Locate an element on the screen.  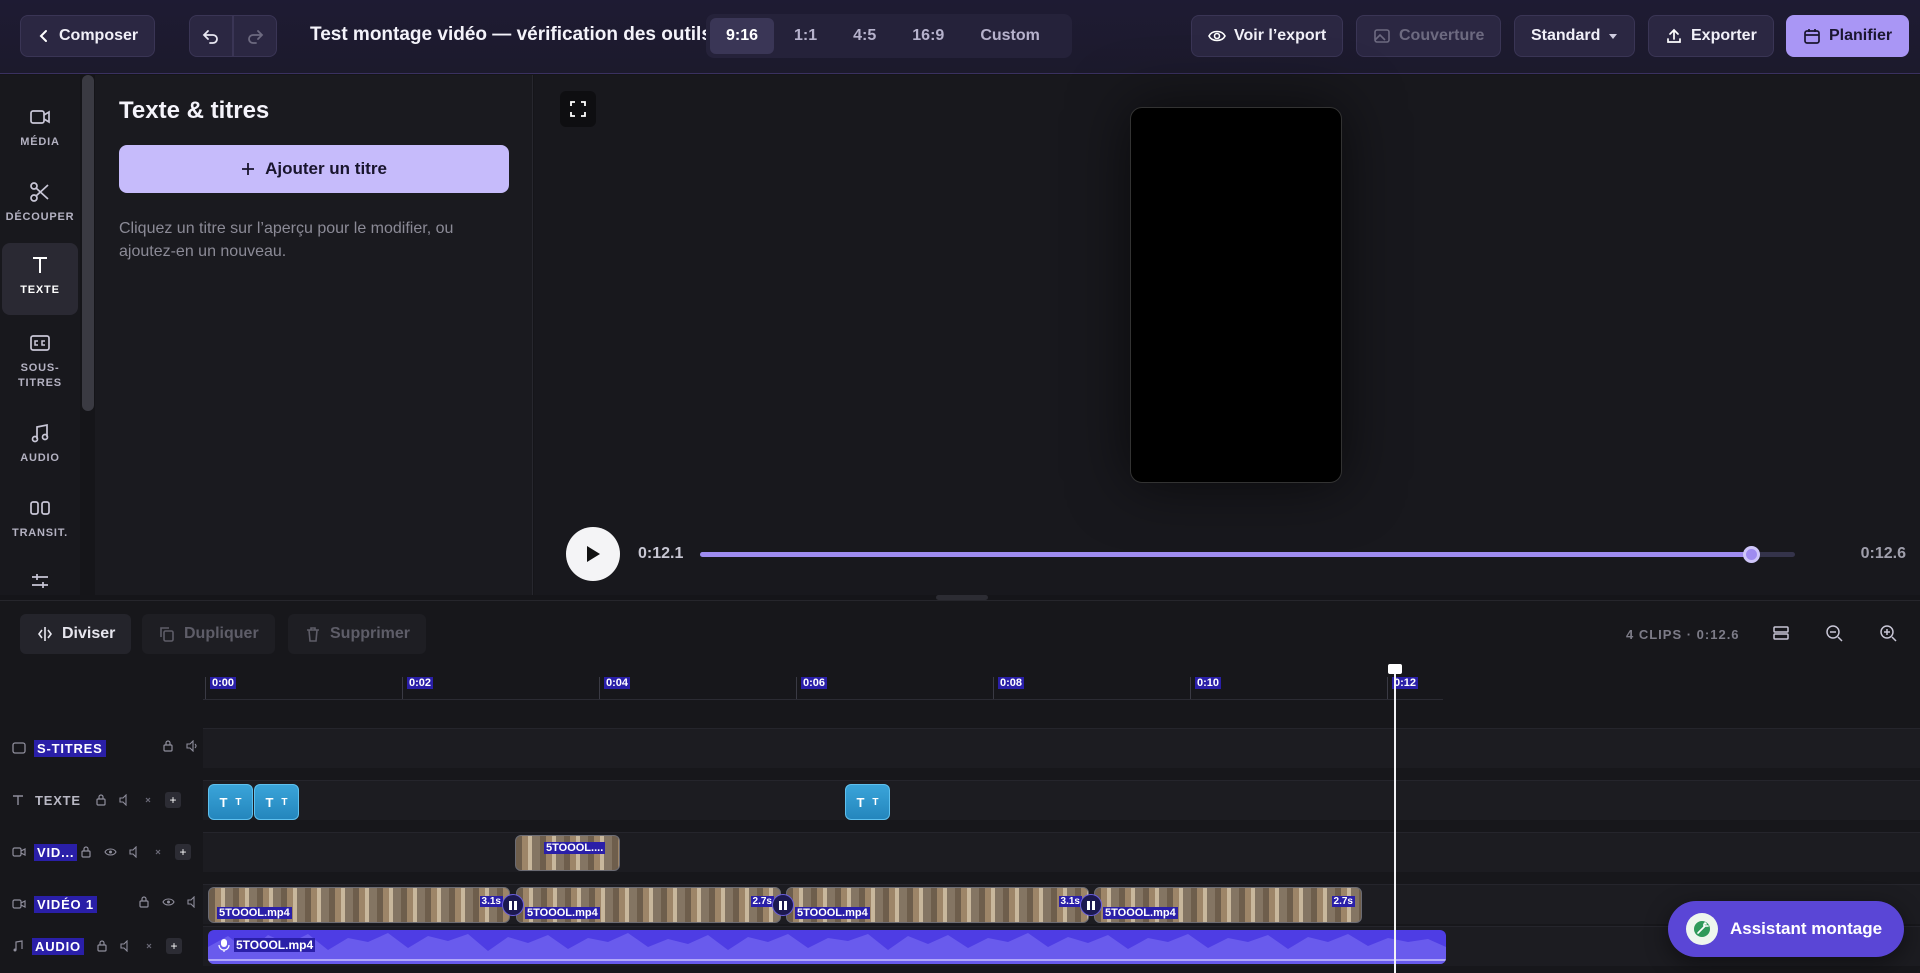
fullscreen-button is located at coordinates (578, 109).